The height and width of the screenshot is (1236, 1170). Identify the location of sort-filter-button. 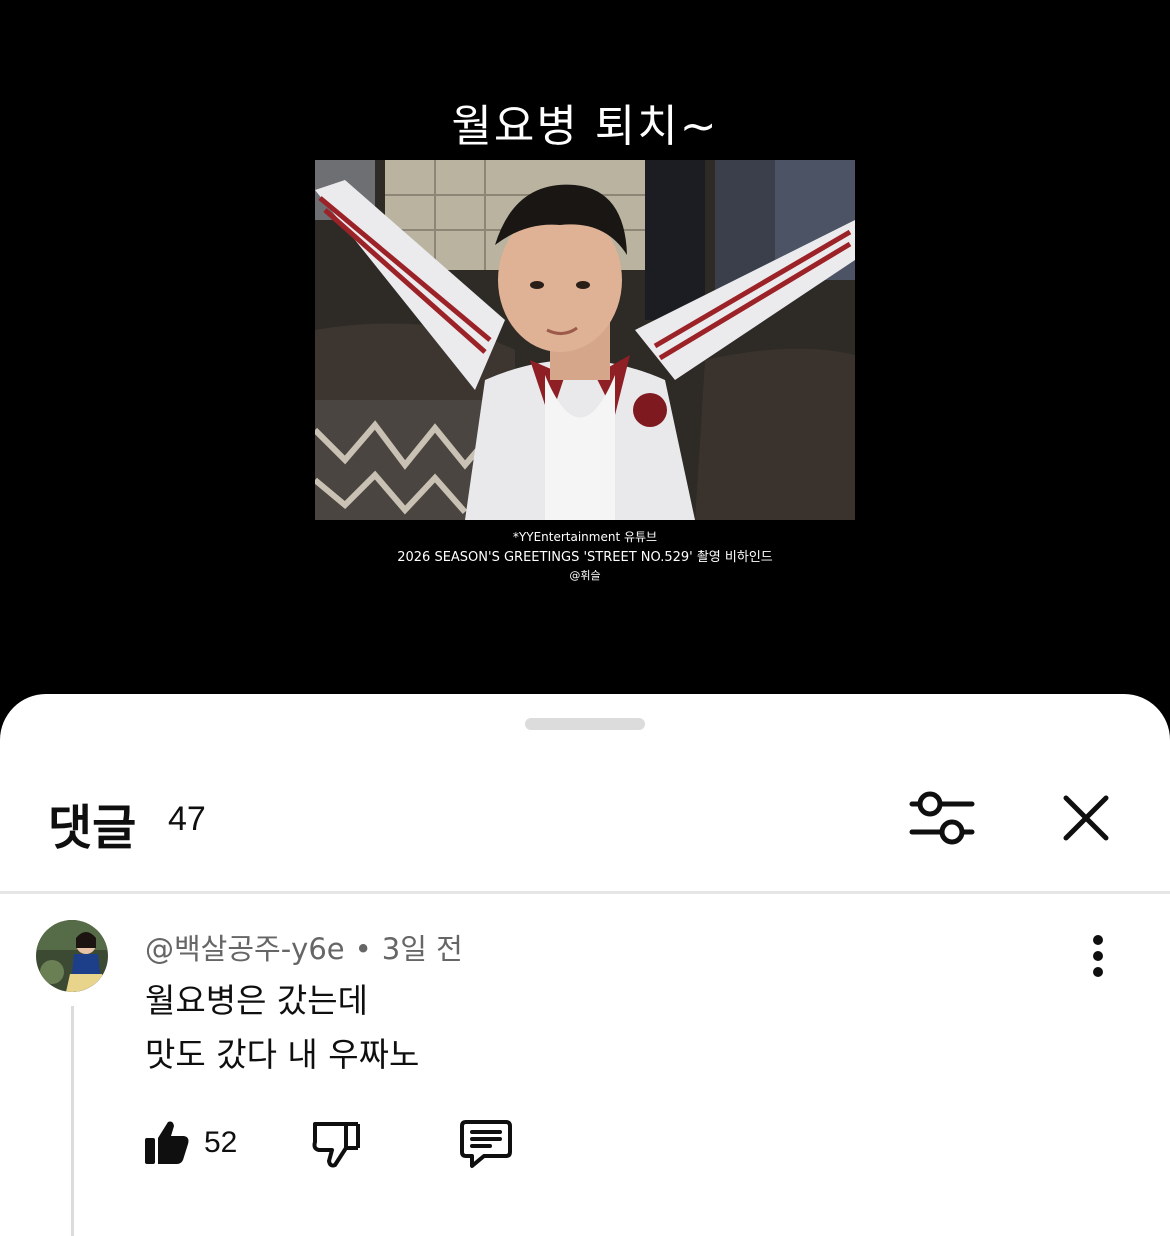
(942, 819).